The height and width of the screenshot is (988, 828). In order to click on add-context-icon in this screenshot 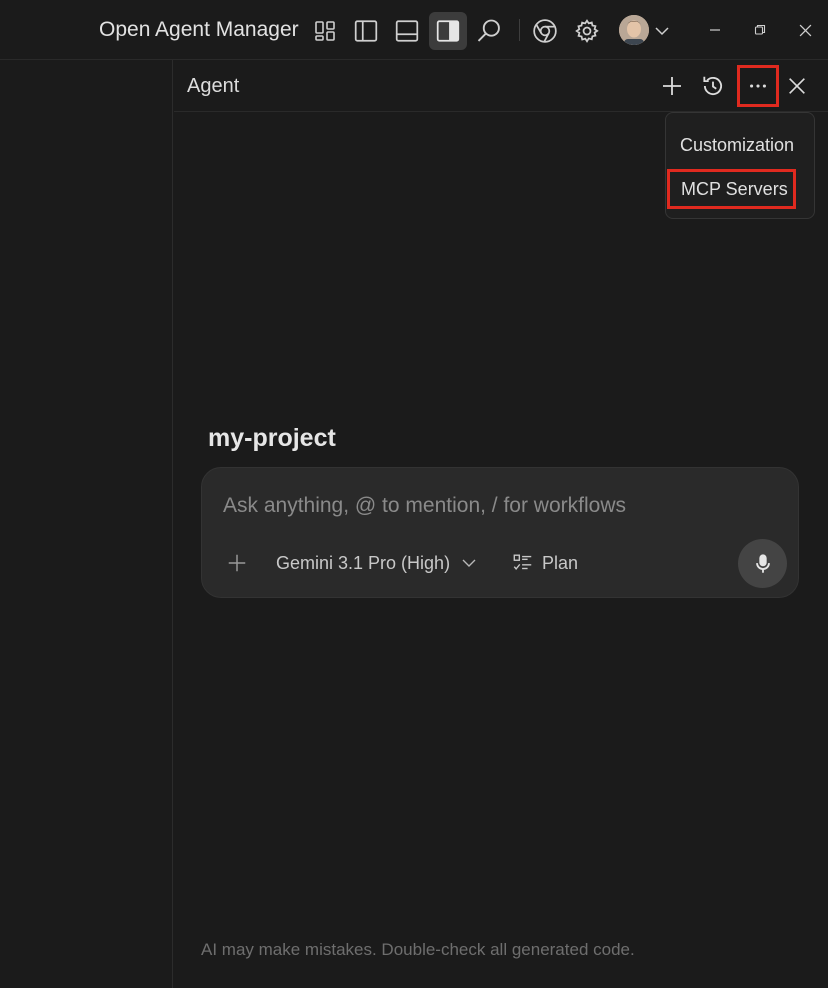, I will do `click(237, 563)`.